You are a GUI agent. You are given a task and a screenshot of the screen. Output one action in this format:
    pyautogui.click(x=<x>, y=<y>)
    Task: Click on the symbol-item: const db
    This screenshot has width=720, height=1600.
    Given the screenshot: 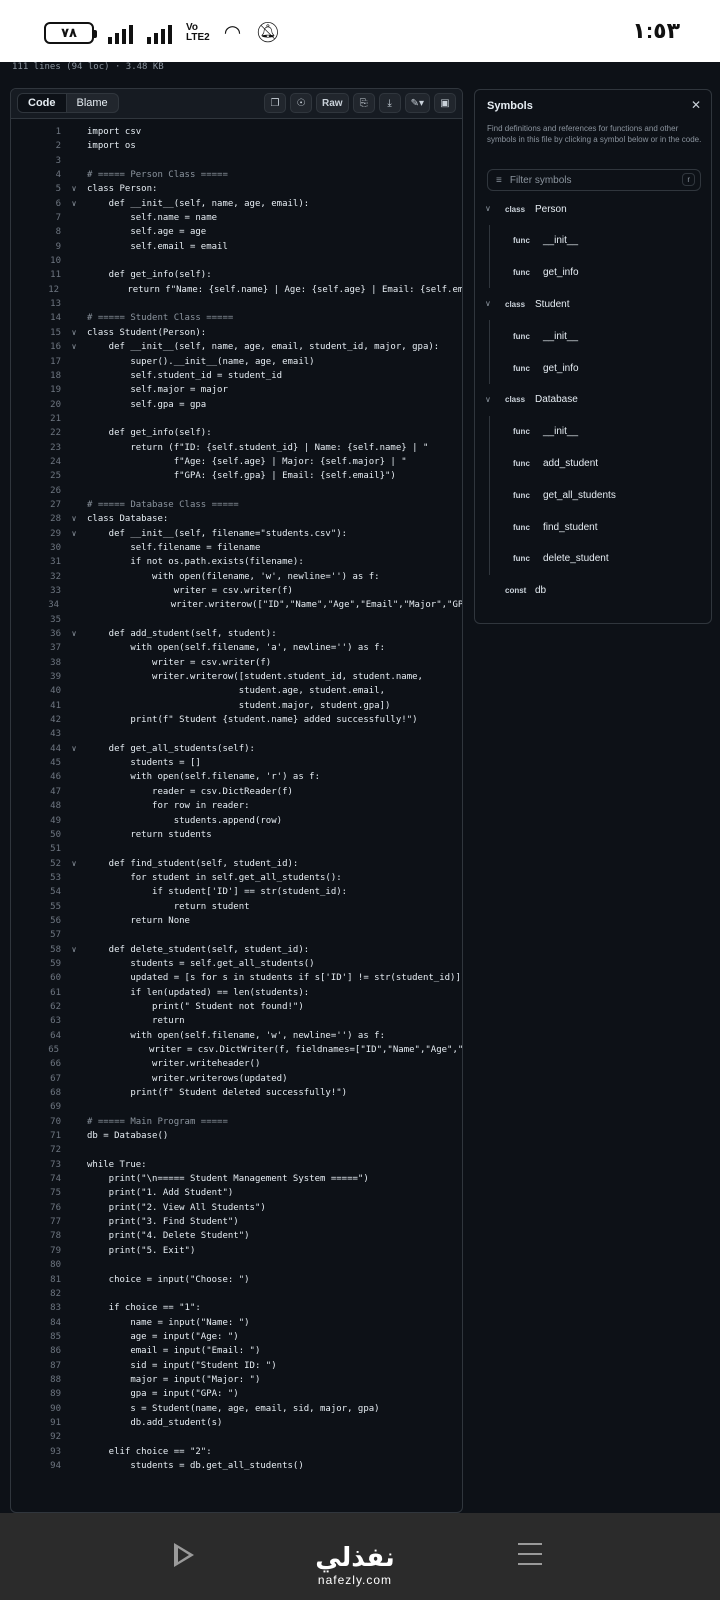 What is the action you would take?
    pyautogui.click(x=525, y=591)
    